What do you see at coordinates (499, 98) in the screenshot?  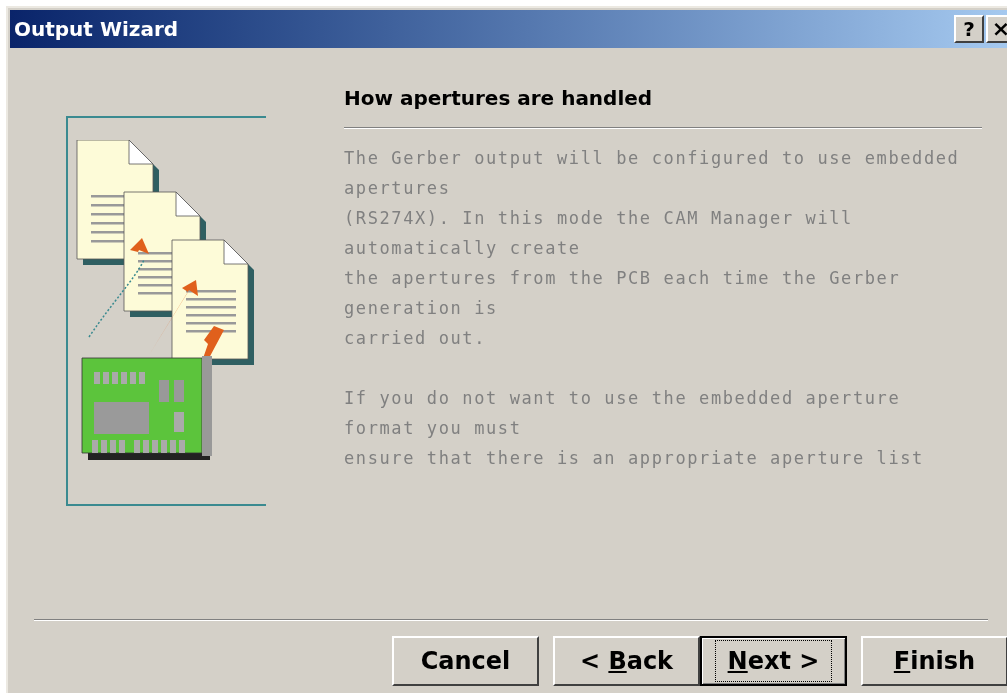 I see `page-heading: How apertures are handled` at bounding box center [499, 98].